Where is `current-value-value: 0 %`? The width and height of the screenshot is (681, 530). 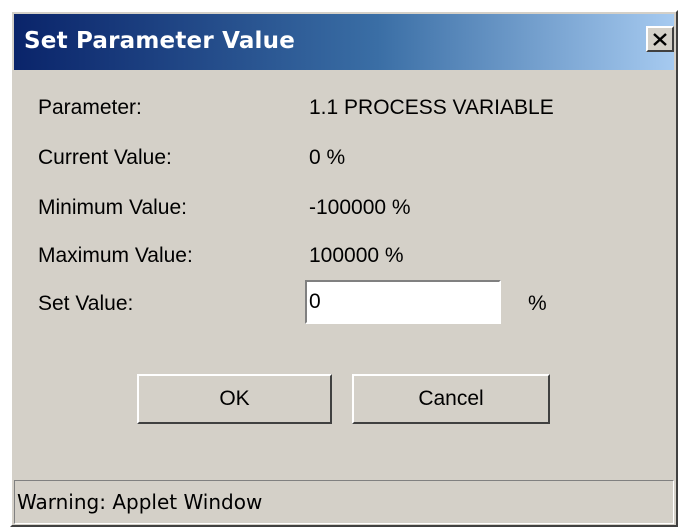
current-value-value: 0 % is located at coordinates (327, 157).